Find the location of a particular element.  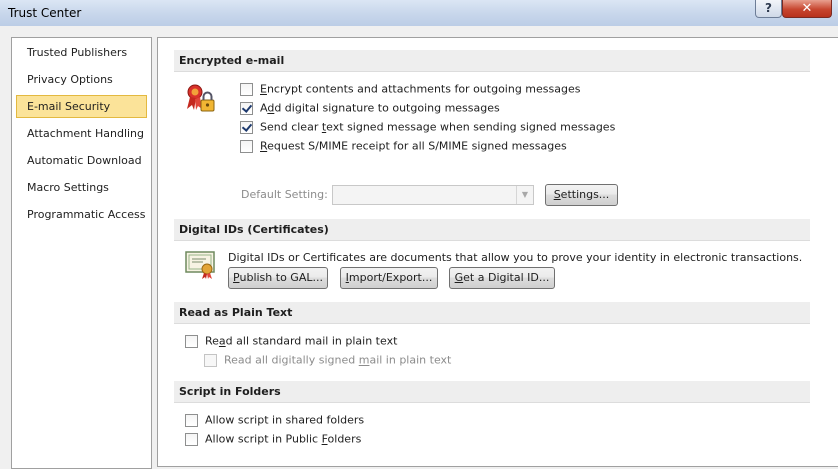

add-digital-signature-checkbox is located at coordinates (246, 108).